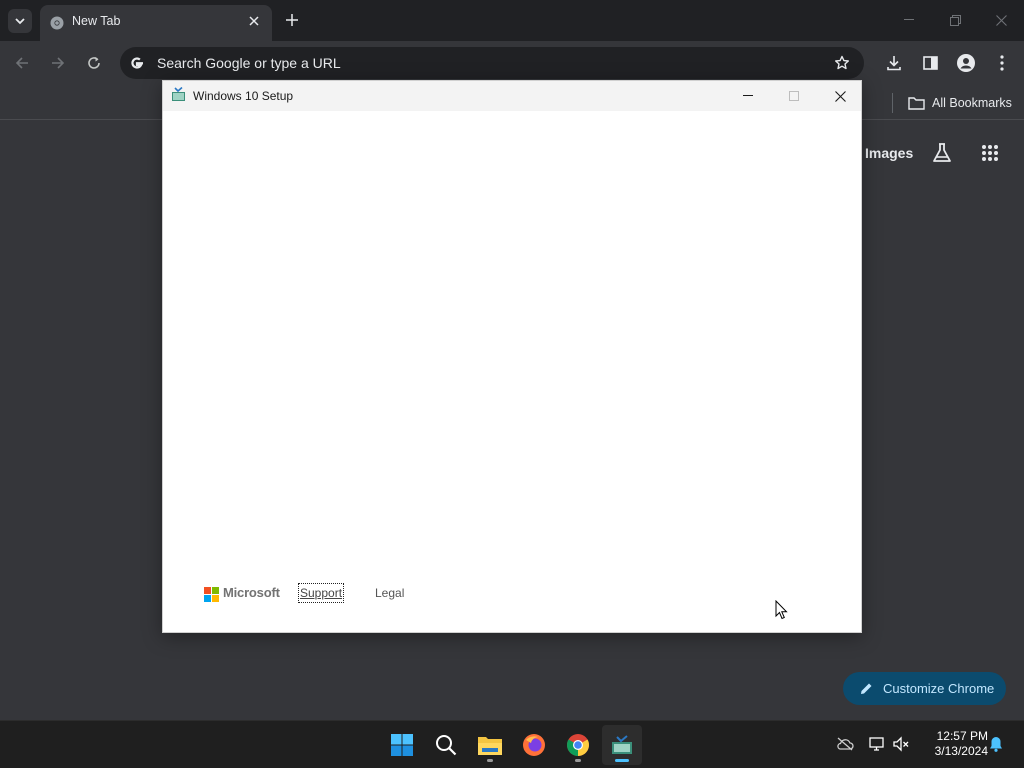 This screenshot has width=1024, height=768. What do you see at coordinates (251, 592) in the screenshot?
I see `microsoft-brand-text: Microsoft` at bounding box center [251, 592].